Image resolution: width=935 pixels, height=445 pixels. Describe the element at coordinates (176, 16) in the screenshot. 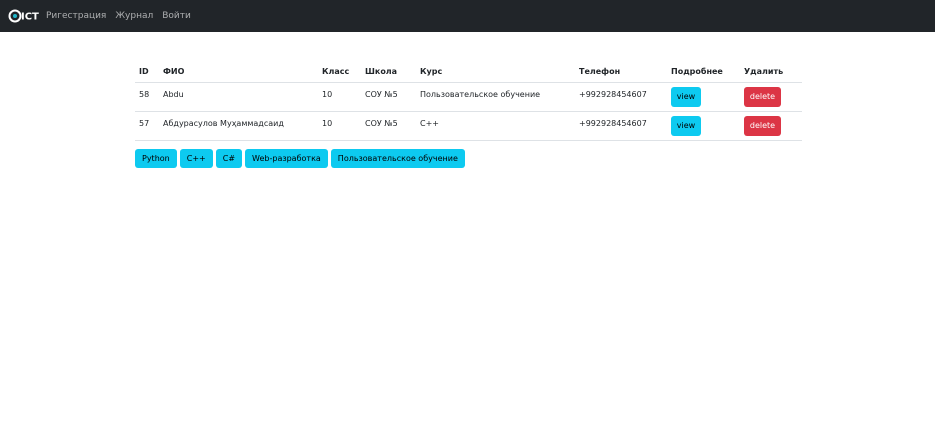

I see `nav-link-login: Войти` at that location.